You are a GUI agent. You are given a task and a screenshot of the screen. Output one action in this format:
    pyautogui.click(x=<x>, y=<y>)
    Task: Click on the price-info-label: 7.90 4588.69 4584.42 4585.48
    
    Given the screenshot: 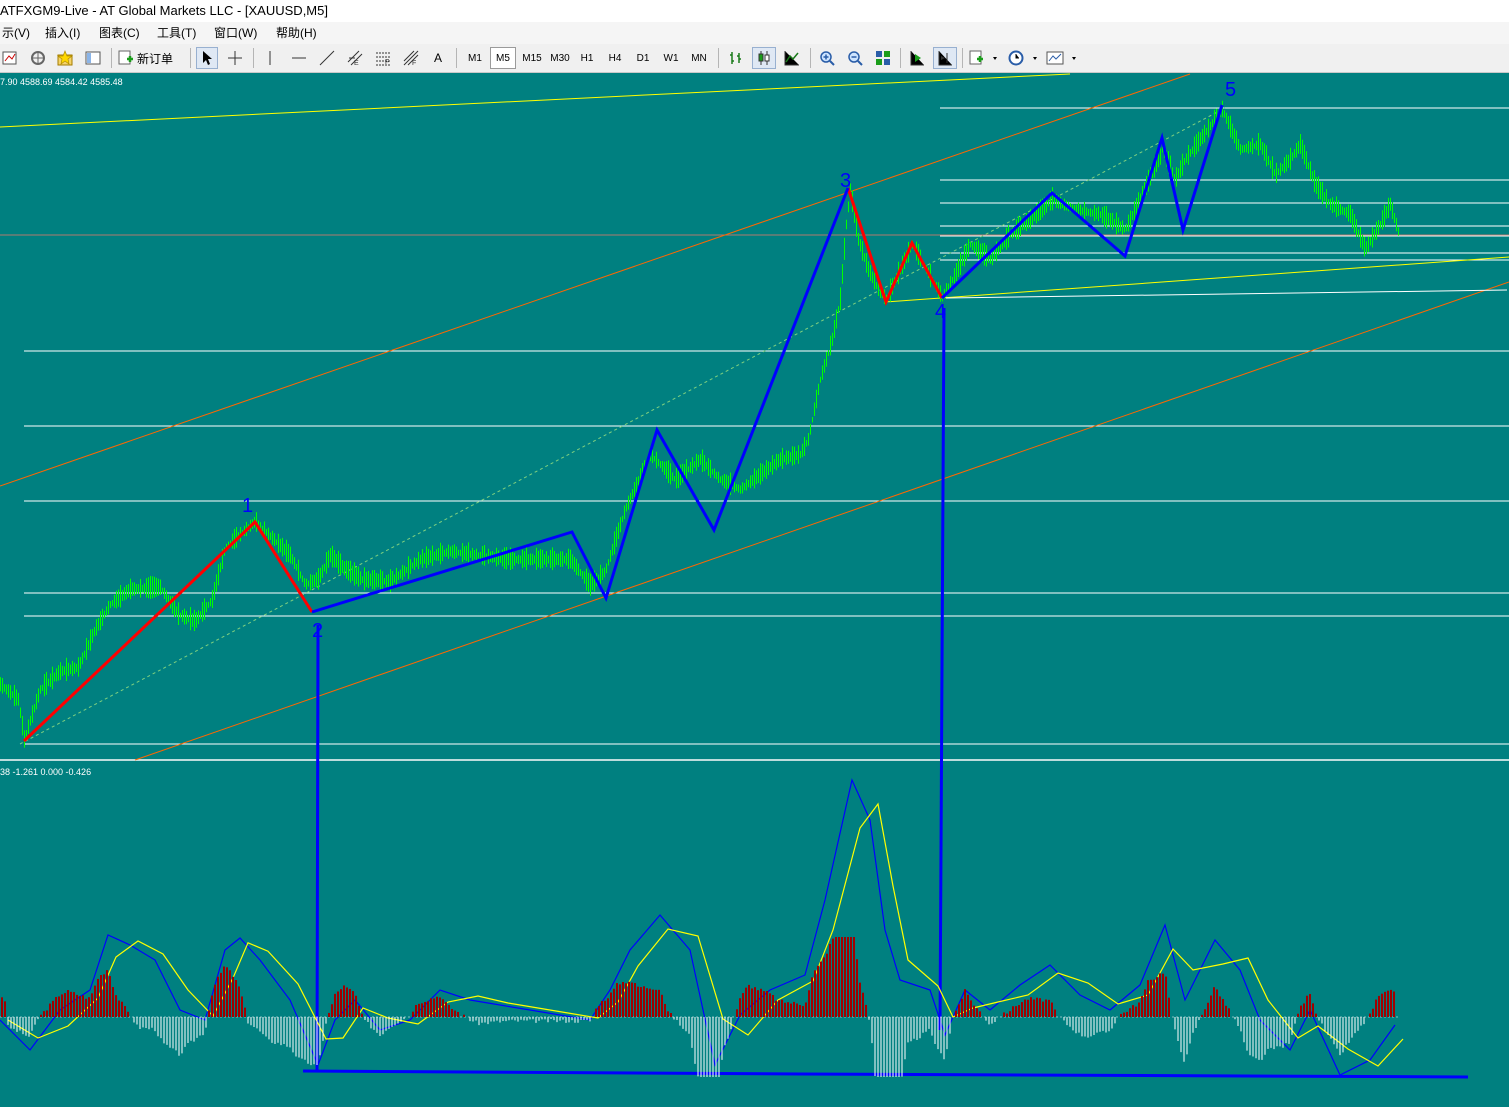 What is the action you would take?
    pyautogui.click(x=61, y=82)
    